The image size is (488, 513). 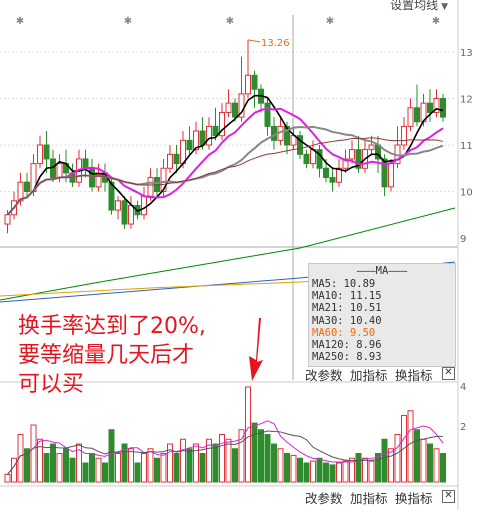 What do you see at coordinates (394, 374) in the screenshot?
I see `main-indicator-toolbar: 改参数 加指标 换指标 ✕` at bounding box center [394, 374].